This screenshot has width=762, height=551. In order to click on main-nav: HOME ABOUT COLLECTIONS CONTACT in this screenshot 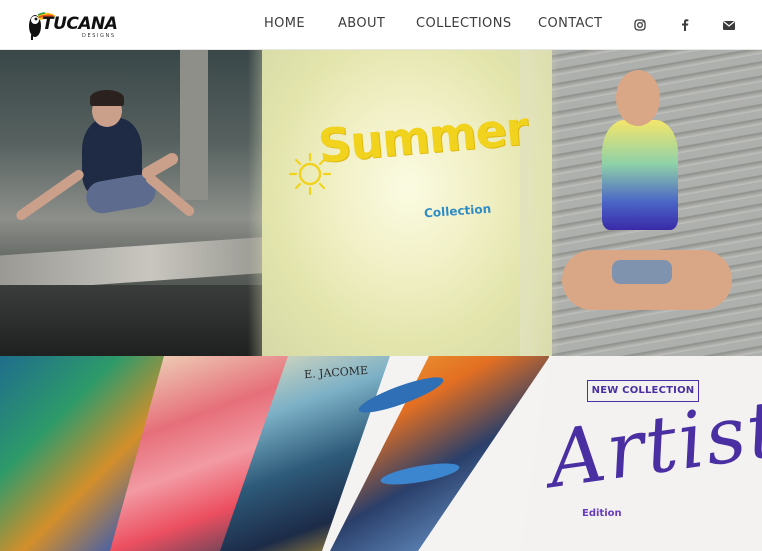, I will do `click(381, 25)`.